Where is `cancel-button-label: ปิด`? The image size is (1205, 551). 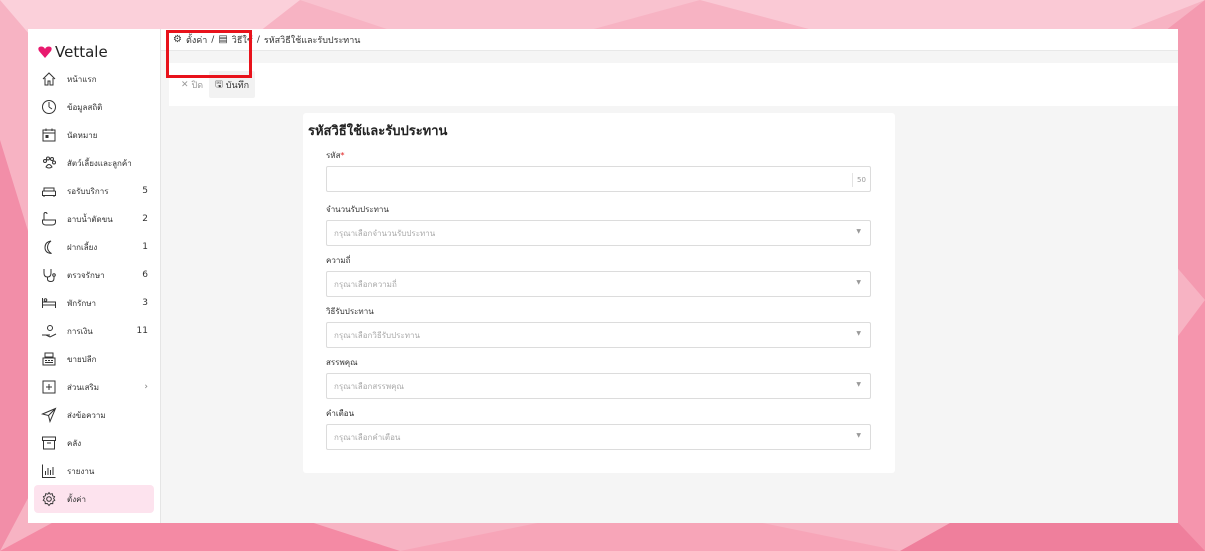
cancel-button-label: ปิด is located at coordinates (197, 85).